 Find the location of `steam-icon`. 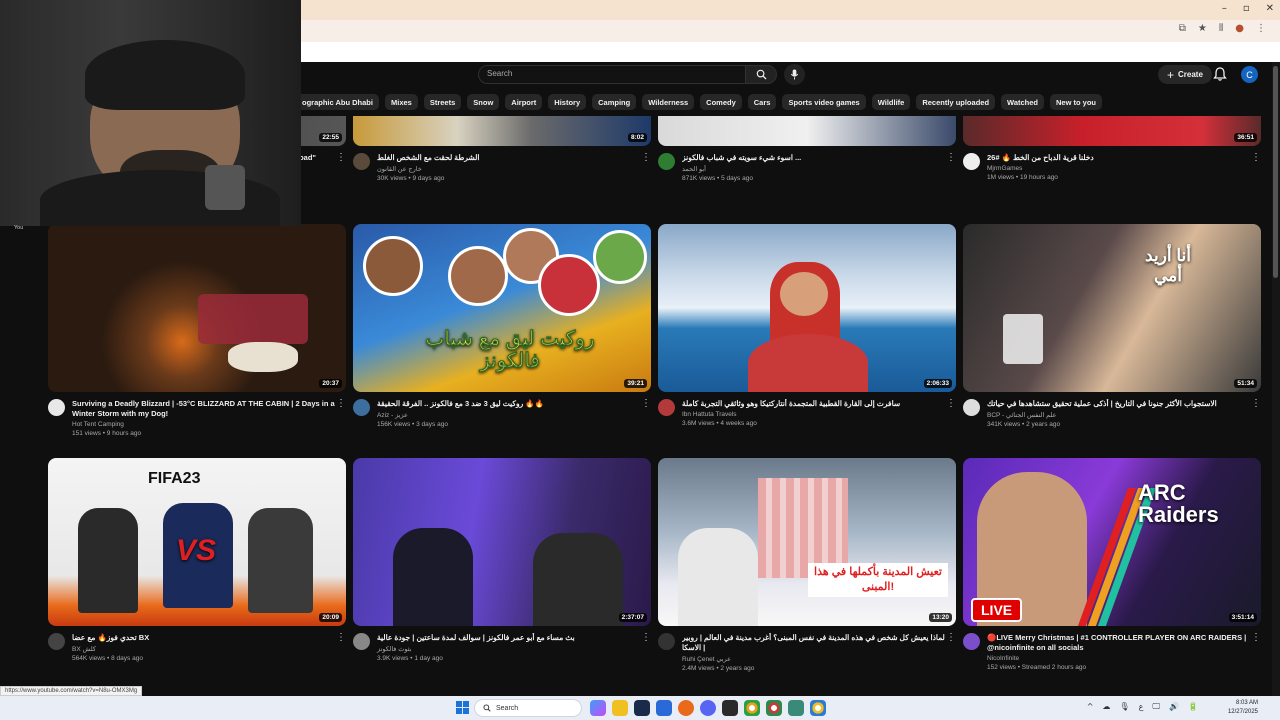

steam-icon is located at coordinates (642, 708).